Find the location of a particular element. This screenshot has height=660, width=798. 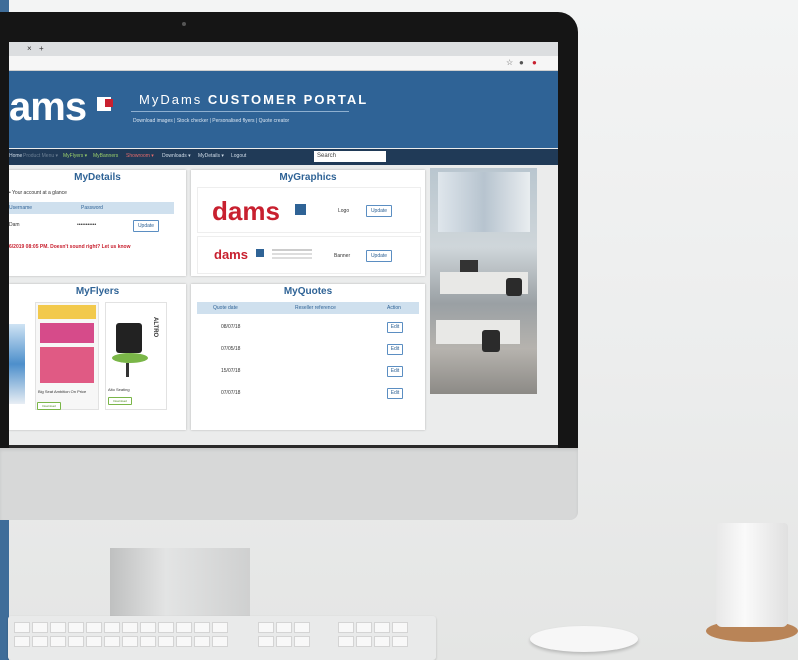

chair-download-button: Download is located at coordinates (120, 401).